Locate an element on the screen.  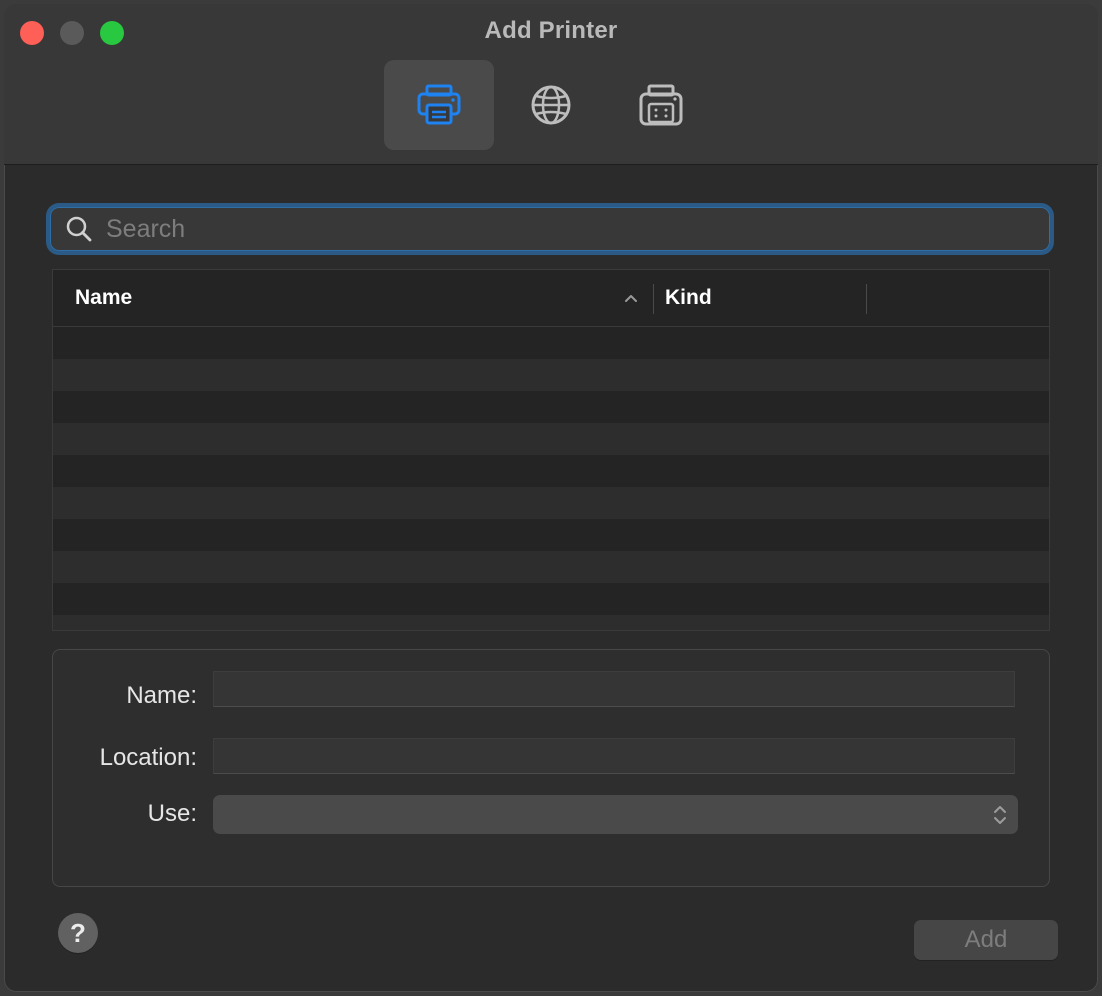
toolbar-windows-printer-button is located at coordinates (661, 105).